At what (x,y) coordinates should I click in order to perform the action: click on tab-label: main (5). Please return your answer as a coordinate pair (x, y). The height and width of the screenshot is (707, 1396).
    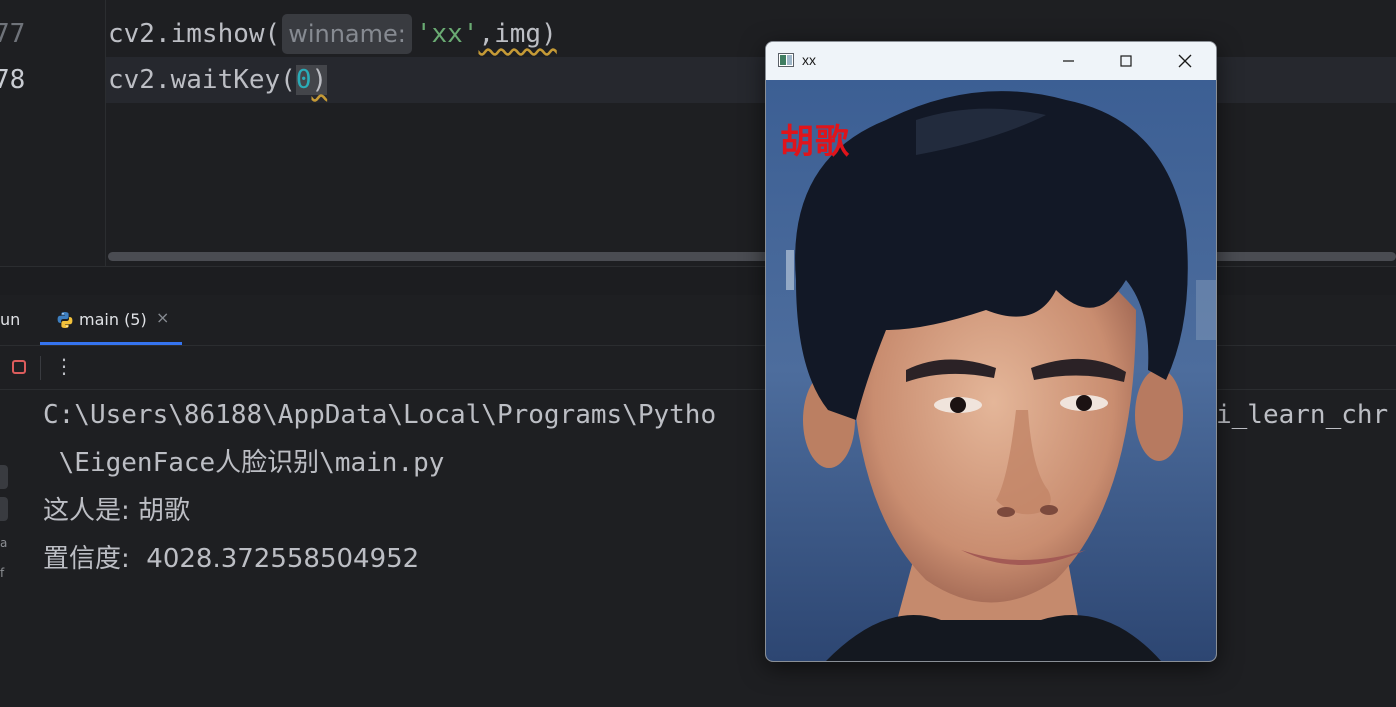
    Looking at the image, I should click on (113, 319).